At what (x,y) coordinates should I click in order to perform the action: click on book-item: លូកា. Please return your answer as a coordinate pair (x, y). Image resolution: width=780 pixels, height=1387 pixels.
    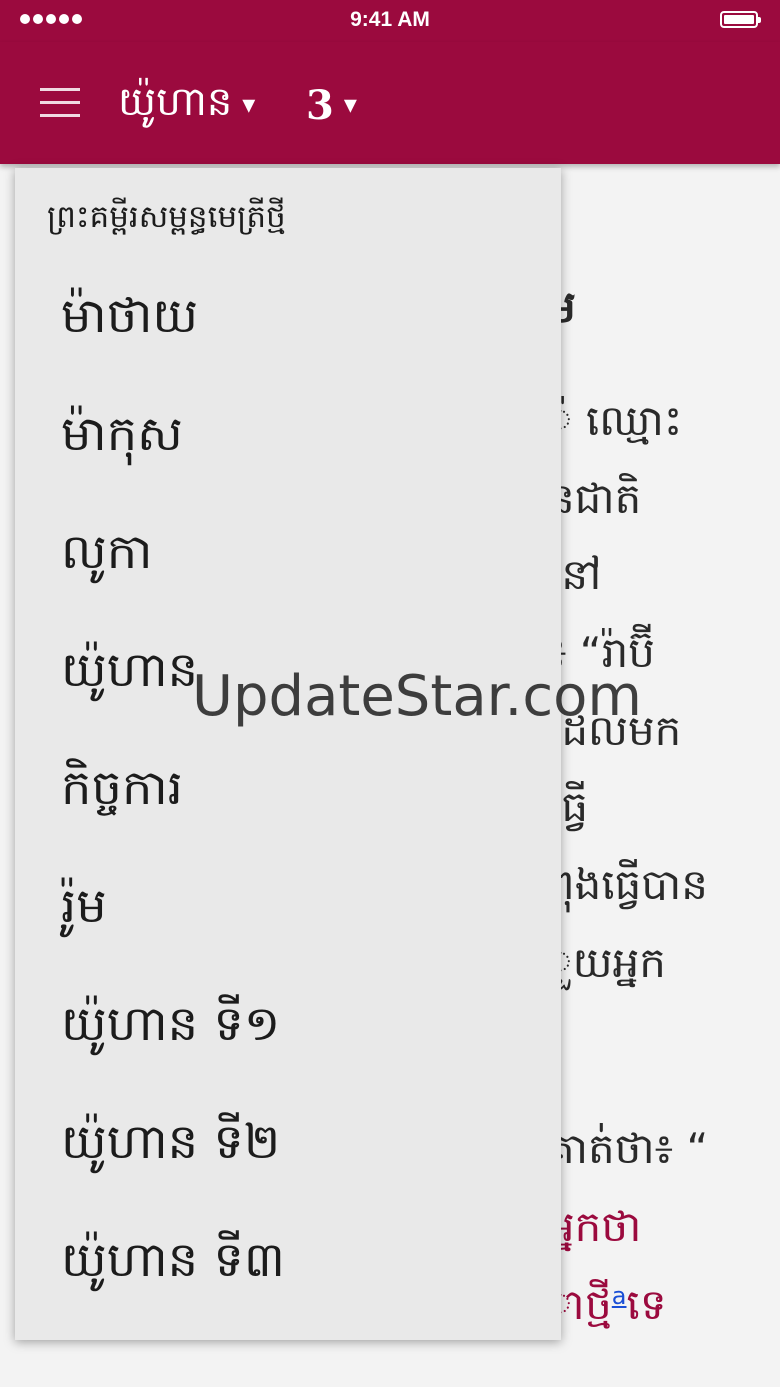
    Looking at the image, I should click on (106, 557).